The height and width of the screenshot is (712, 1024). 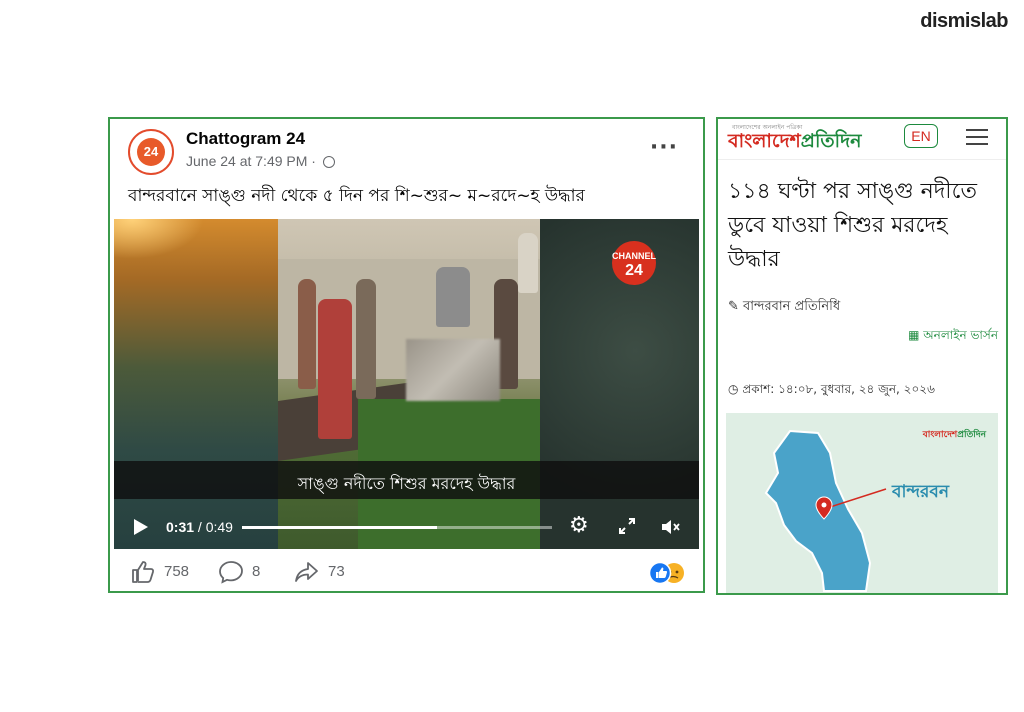 I want to click on play-icon, so click(x=141, y=527).